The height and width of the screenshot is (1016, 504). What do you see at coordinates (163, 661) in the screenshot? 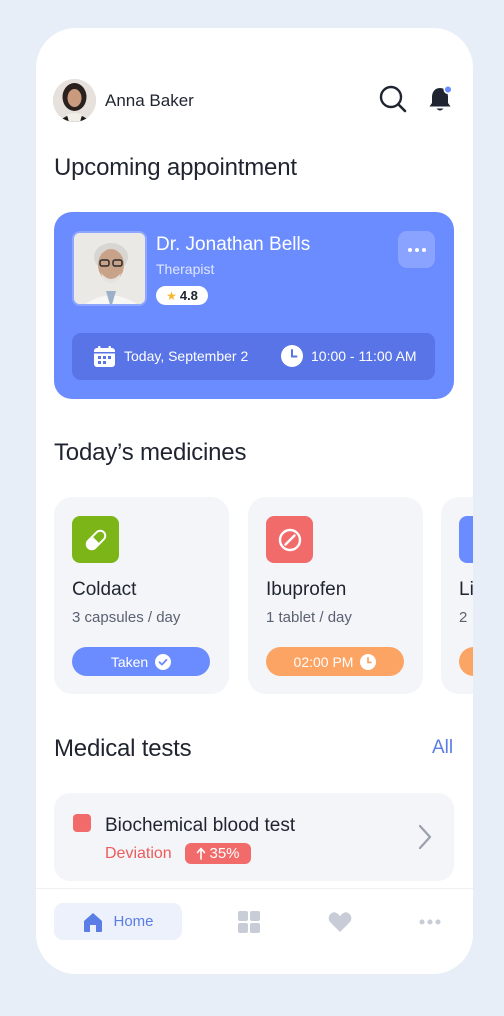
I see `check-circle-icon` at bounding box center [163, 661].